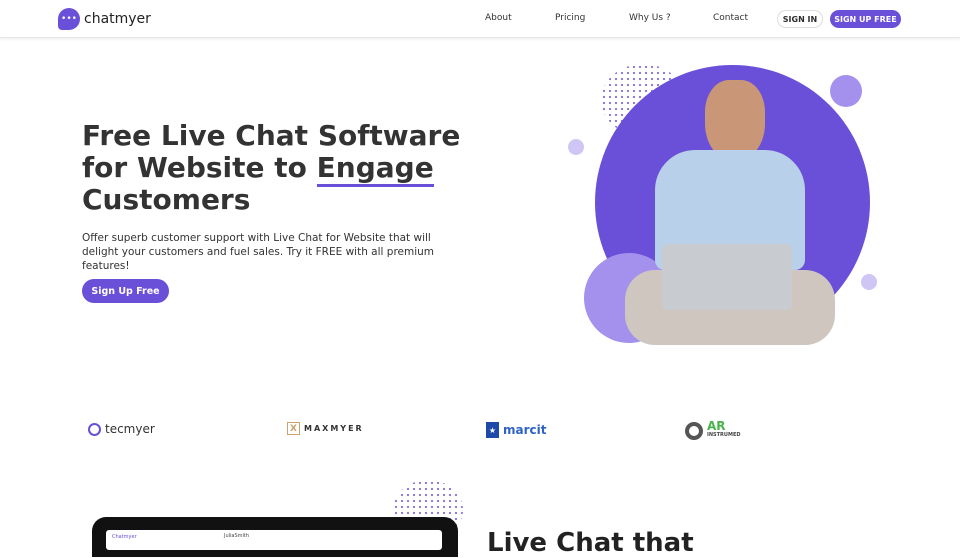 The width and height of the screenshot is (960, 558). I want to click on partner-name: MAXMYER, so click(334, 428).